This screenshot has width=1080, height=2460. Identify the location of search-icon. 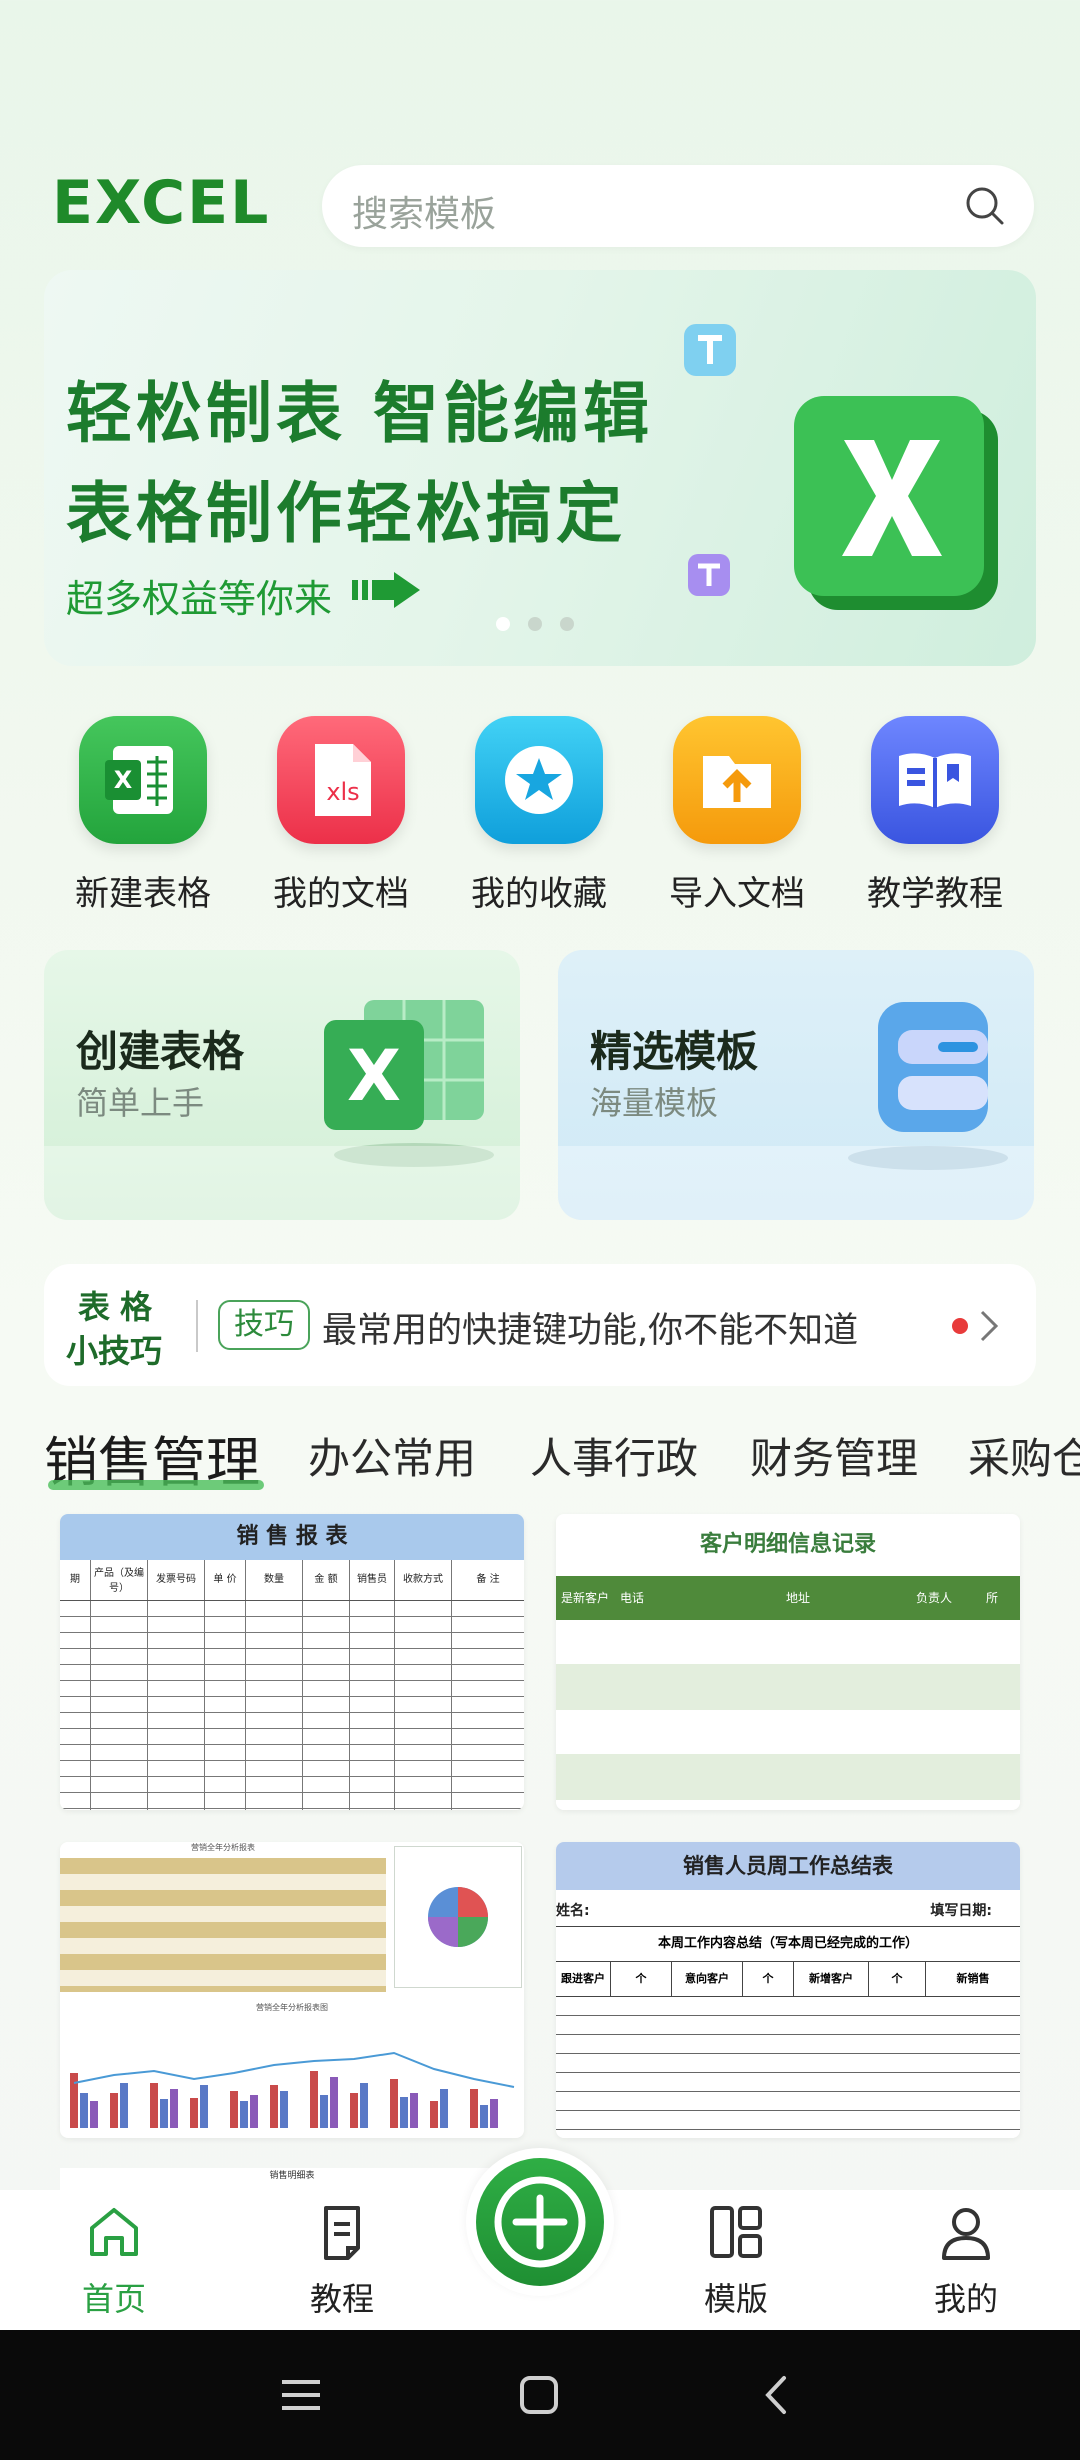
(985, 206).